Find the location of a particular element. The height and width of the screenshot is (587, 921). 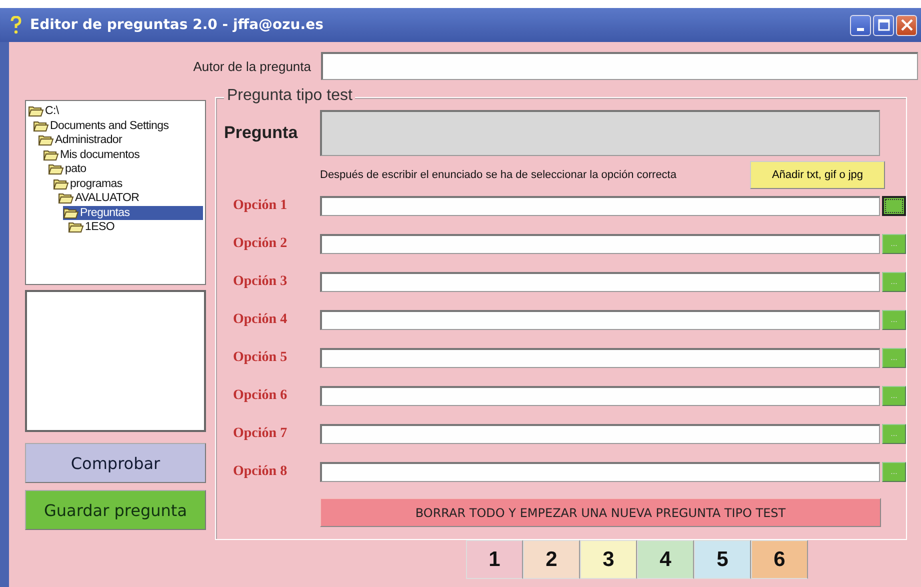

file-list is located at coordinates (115, 361).